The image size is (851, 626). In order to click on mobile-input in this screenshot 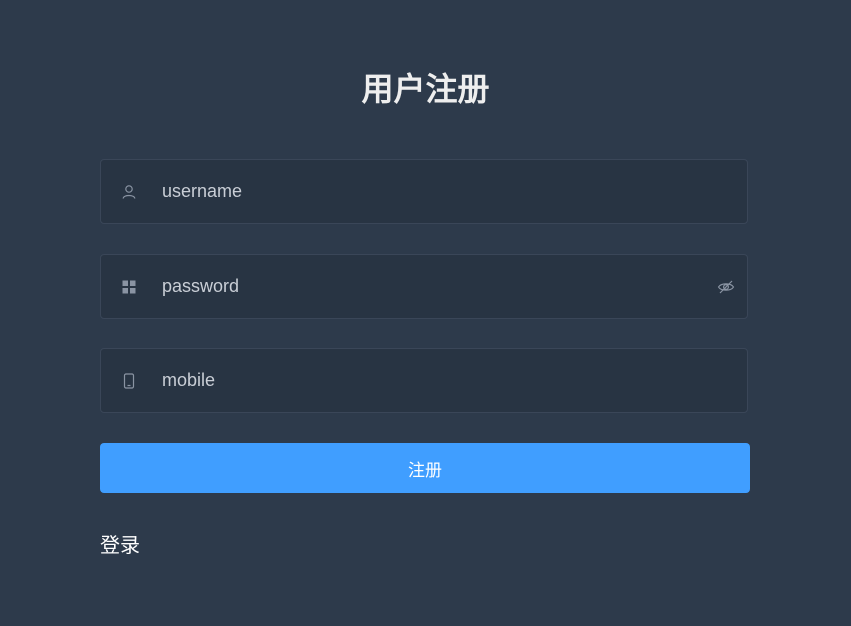, I will do `click(432, 380)`.